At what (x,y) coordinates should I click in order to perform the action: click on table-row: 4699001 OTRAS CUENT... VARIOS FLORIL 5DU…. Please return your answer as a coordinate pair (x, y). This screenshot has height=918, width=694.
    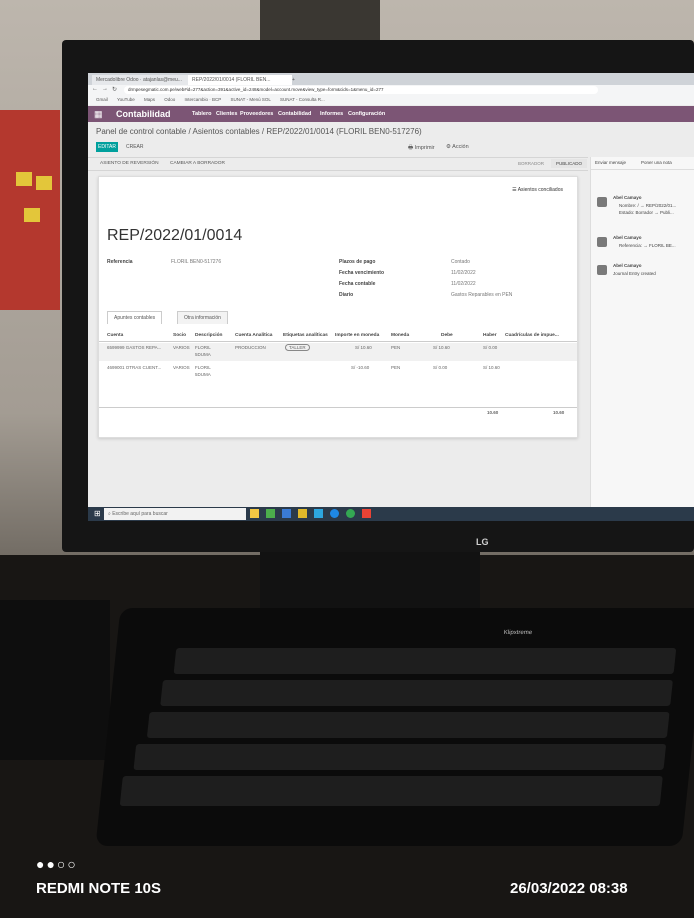
    Looking at the image, I should click on (338, 372).